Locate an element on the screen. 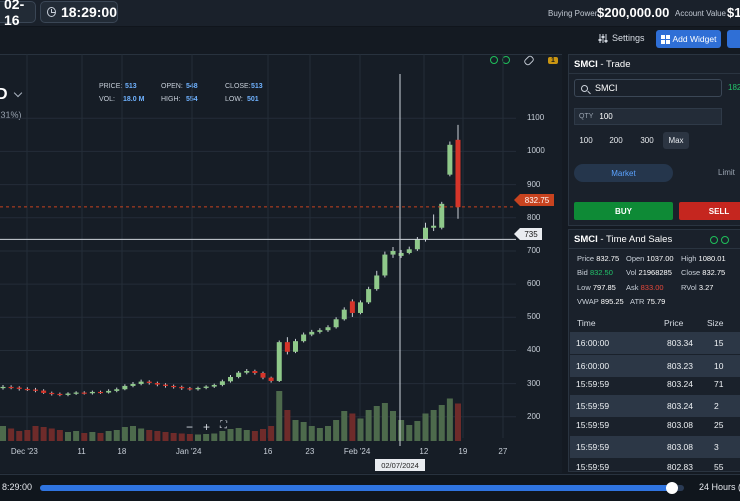 Image resolution: width=740 pixels, height=501 pixels. stat-open: Open 1037.00 is located at coordinates (650, 258).